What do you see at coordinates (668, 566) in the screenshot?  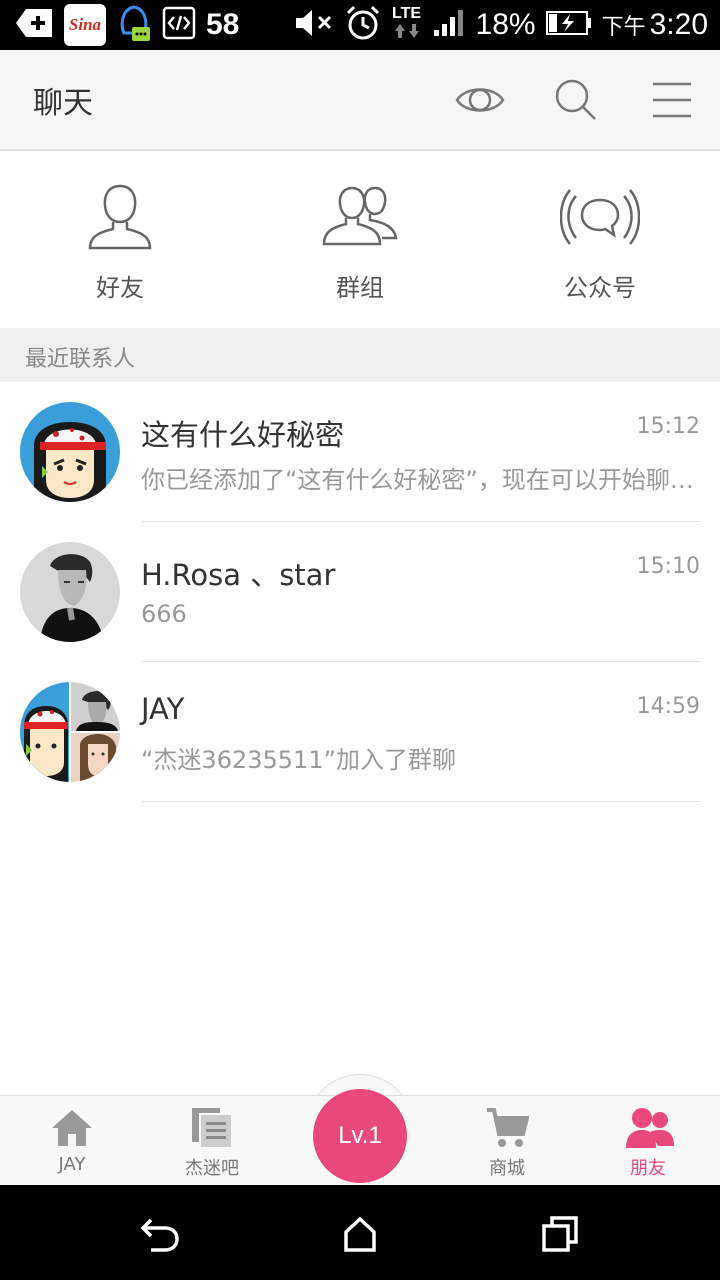 I see `conversation-time: 15:10` at bounding box center [668, 566].